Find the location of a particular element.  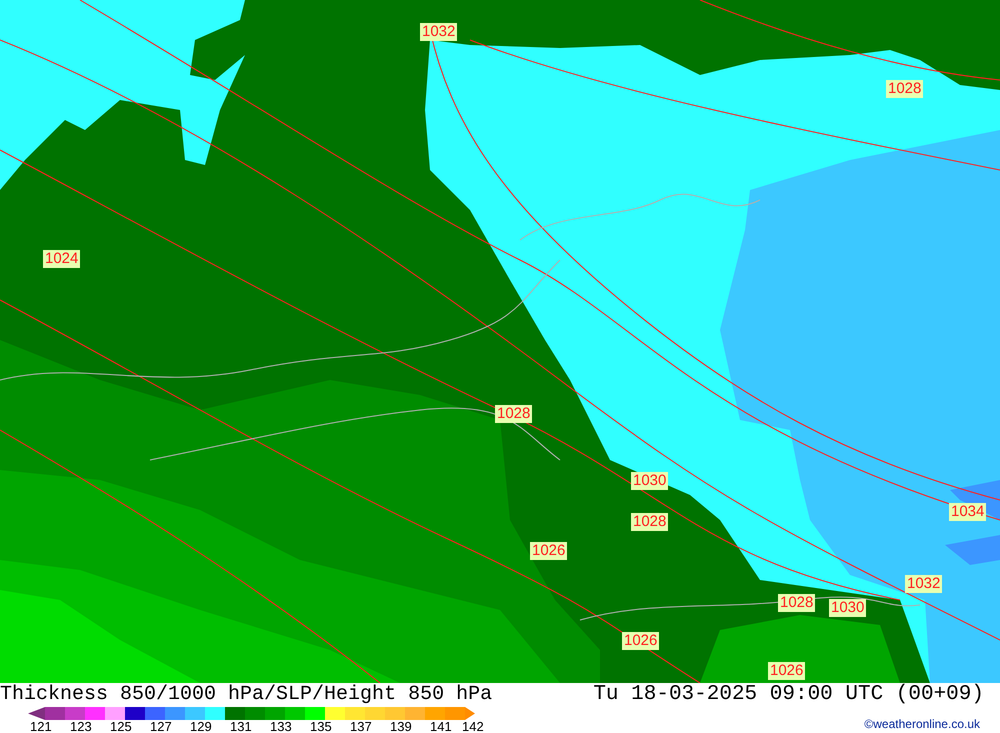

isobar-label: 1024 is located at coordinates (61, 259).